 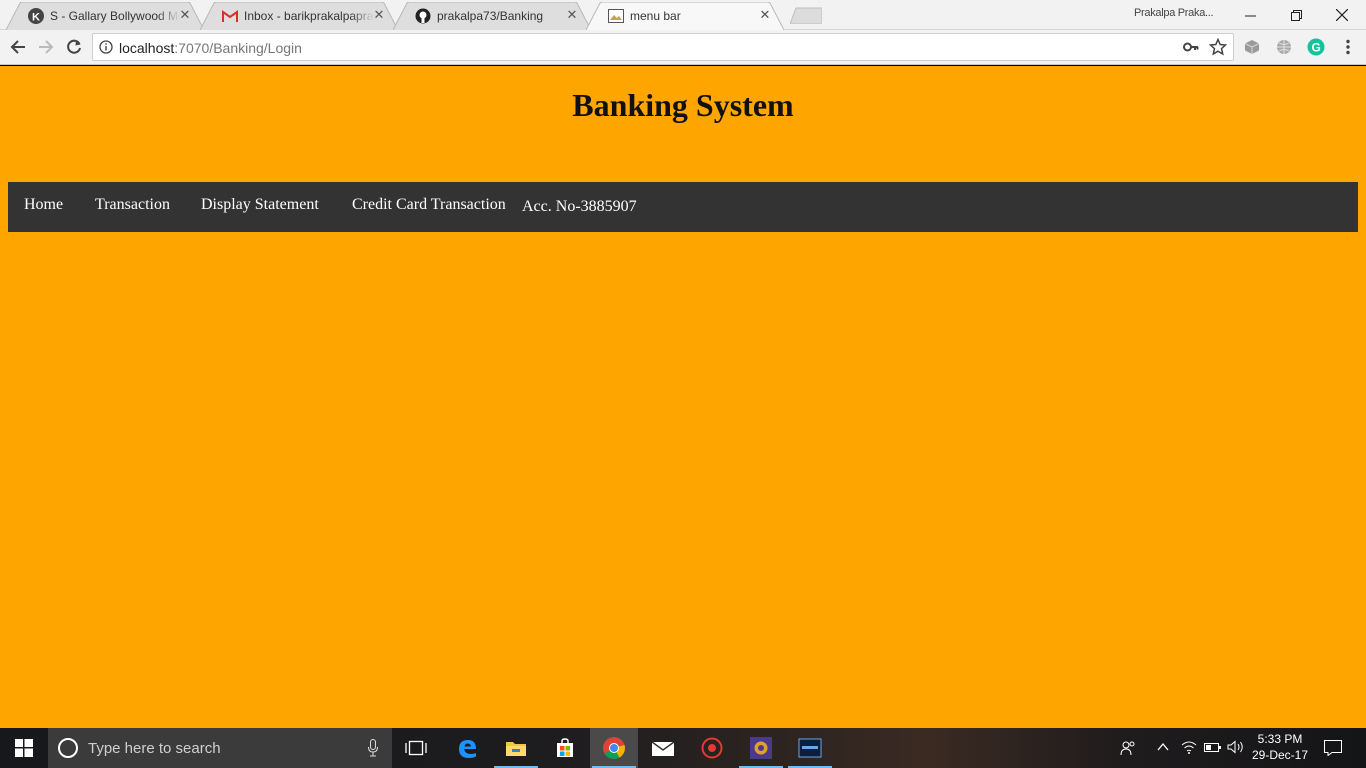 What do you see at coordinates (115, 16) in the screenshot?
I see `tab-title: S - Gallary Bollywood Mo` at bounding box center [115, 16].